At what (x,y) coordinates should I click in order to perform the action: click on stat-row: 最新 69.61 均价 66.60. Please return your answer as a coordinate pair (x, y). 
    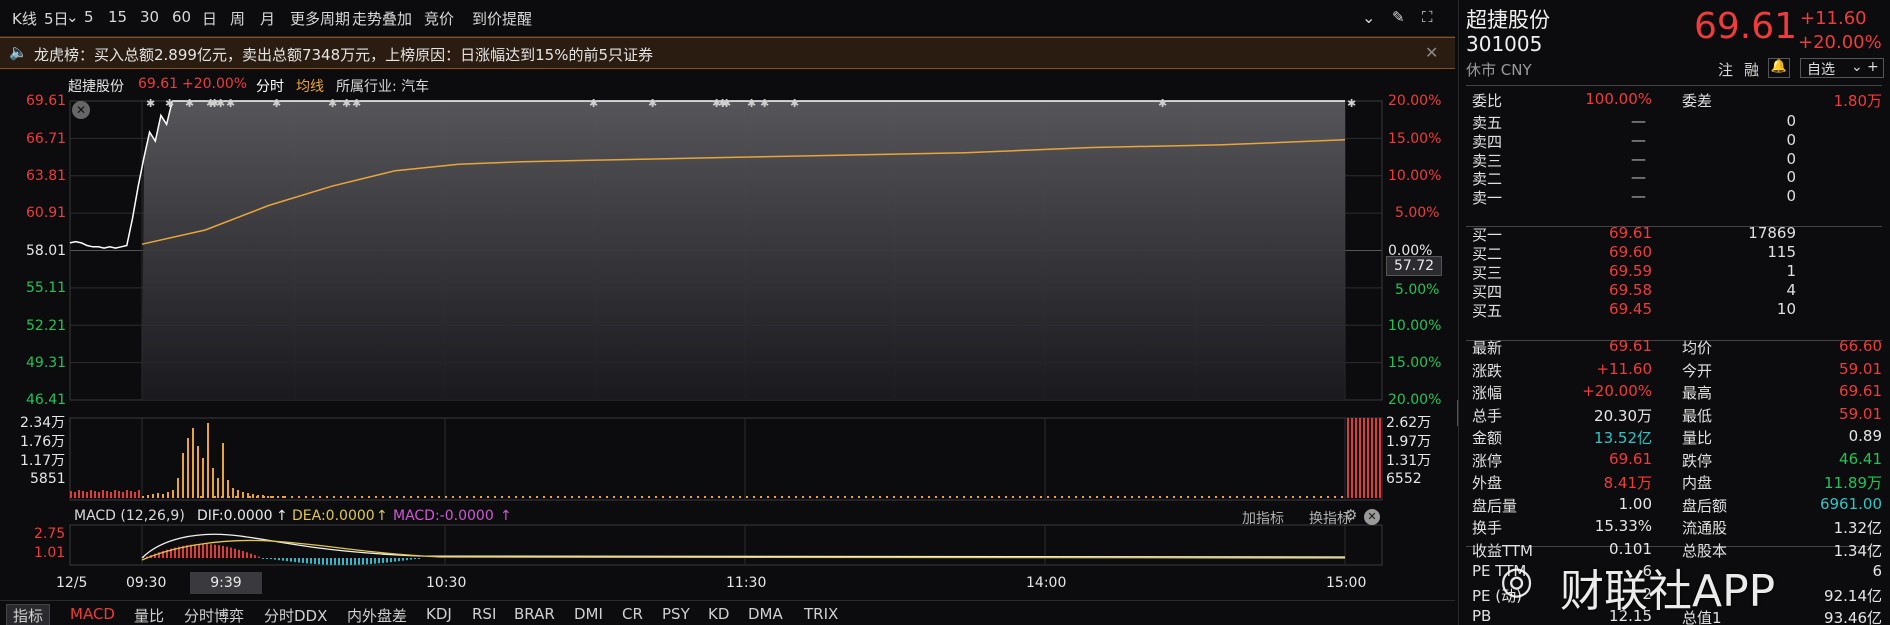
    Looking at the image, I should click on (1677, 346).